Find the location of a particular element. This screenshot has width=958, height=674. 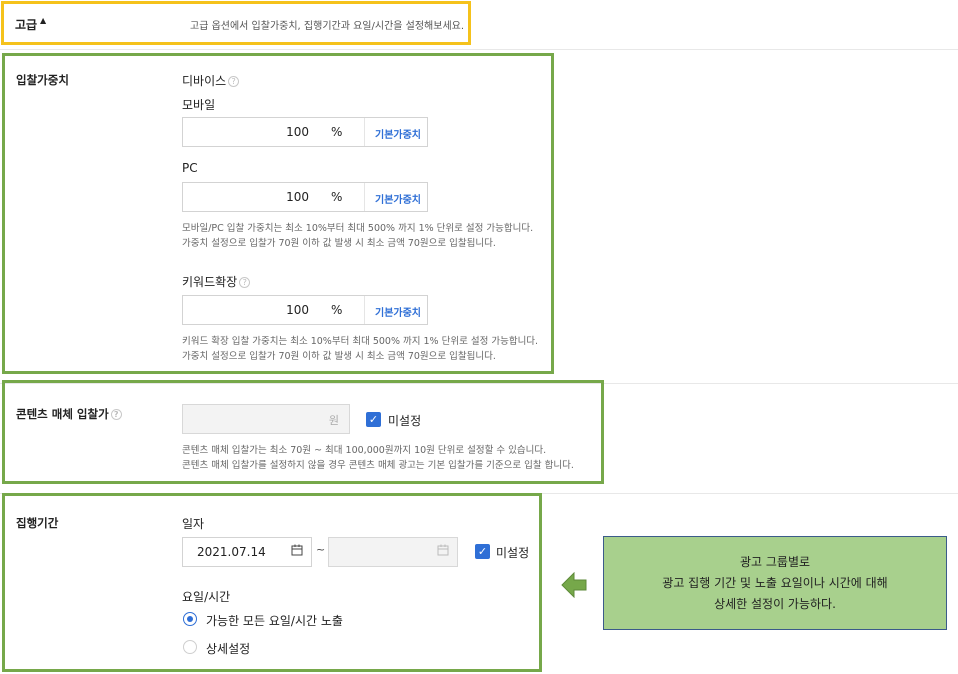

day-time-label: 요일/시간 is located at coordinates (206, 597).